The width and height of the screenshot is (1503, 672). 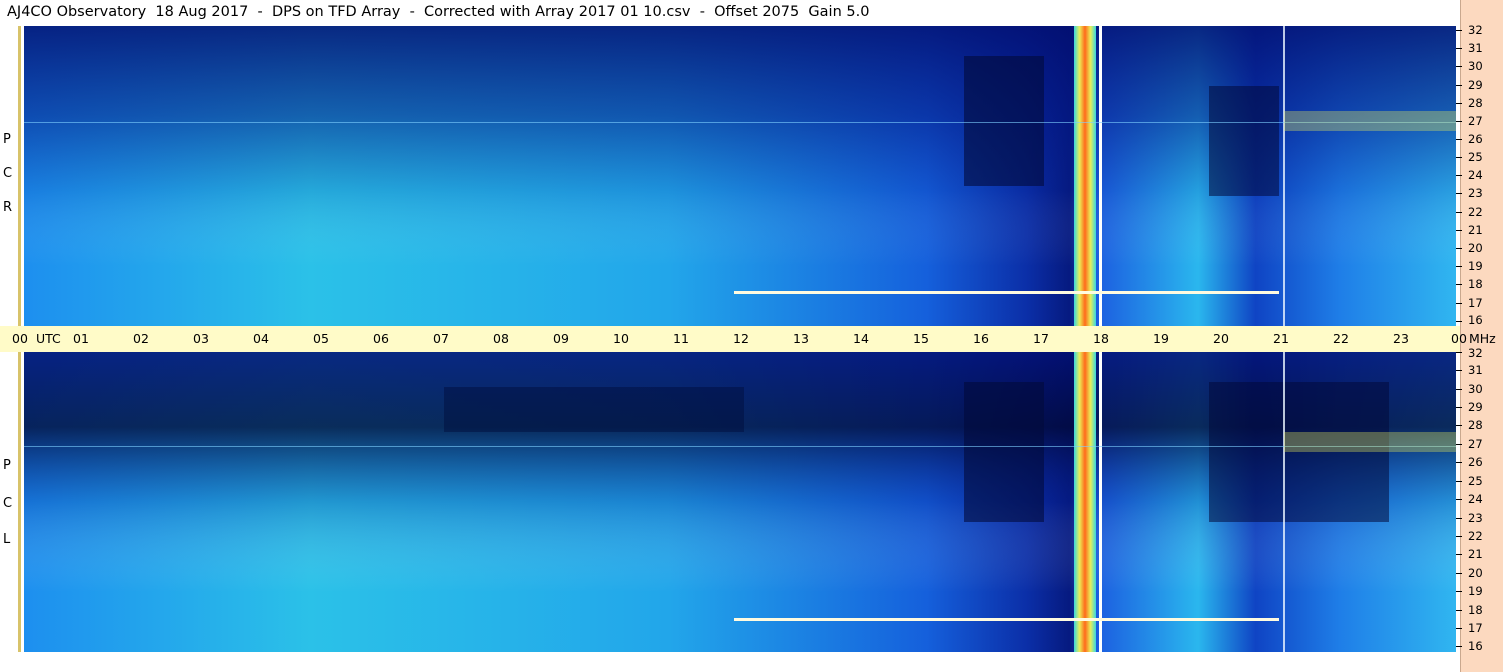 I want to click on lcp-letter-2: C, so click(x=8, y=503).